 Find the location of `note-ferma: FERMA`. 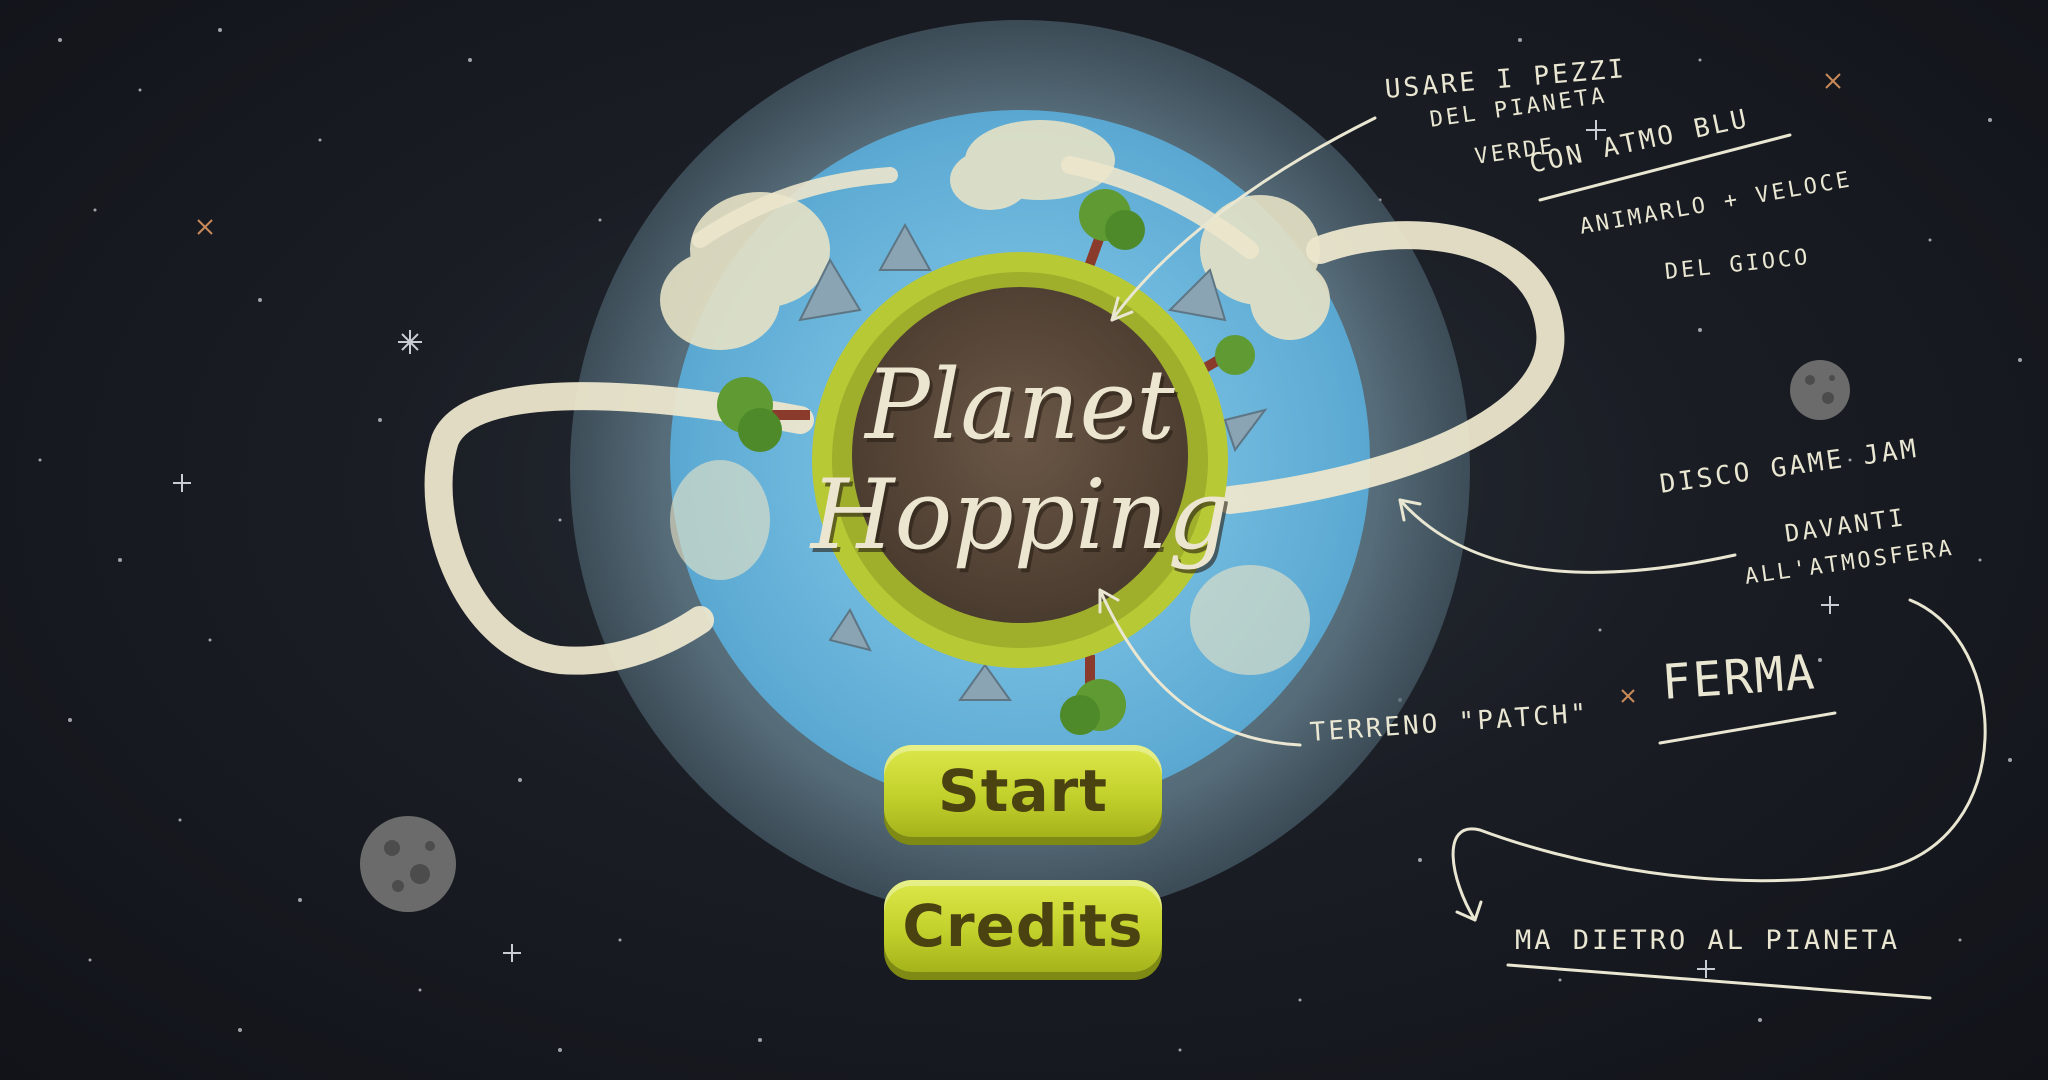

note-ferma: FERMA is located at coordinates (1739, 677).